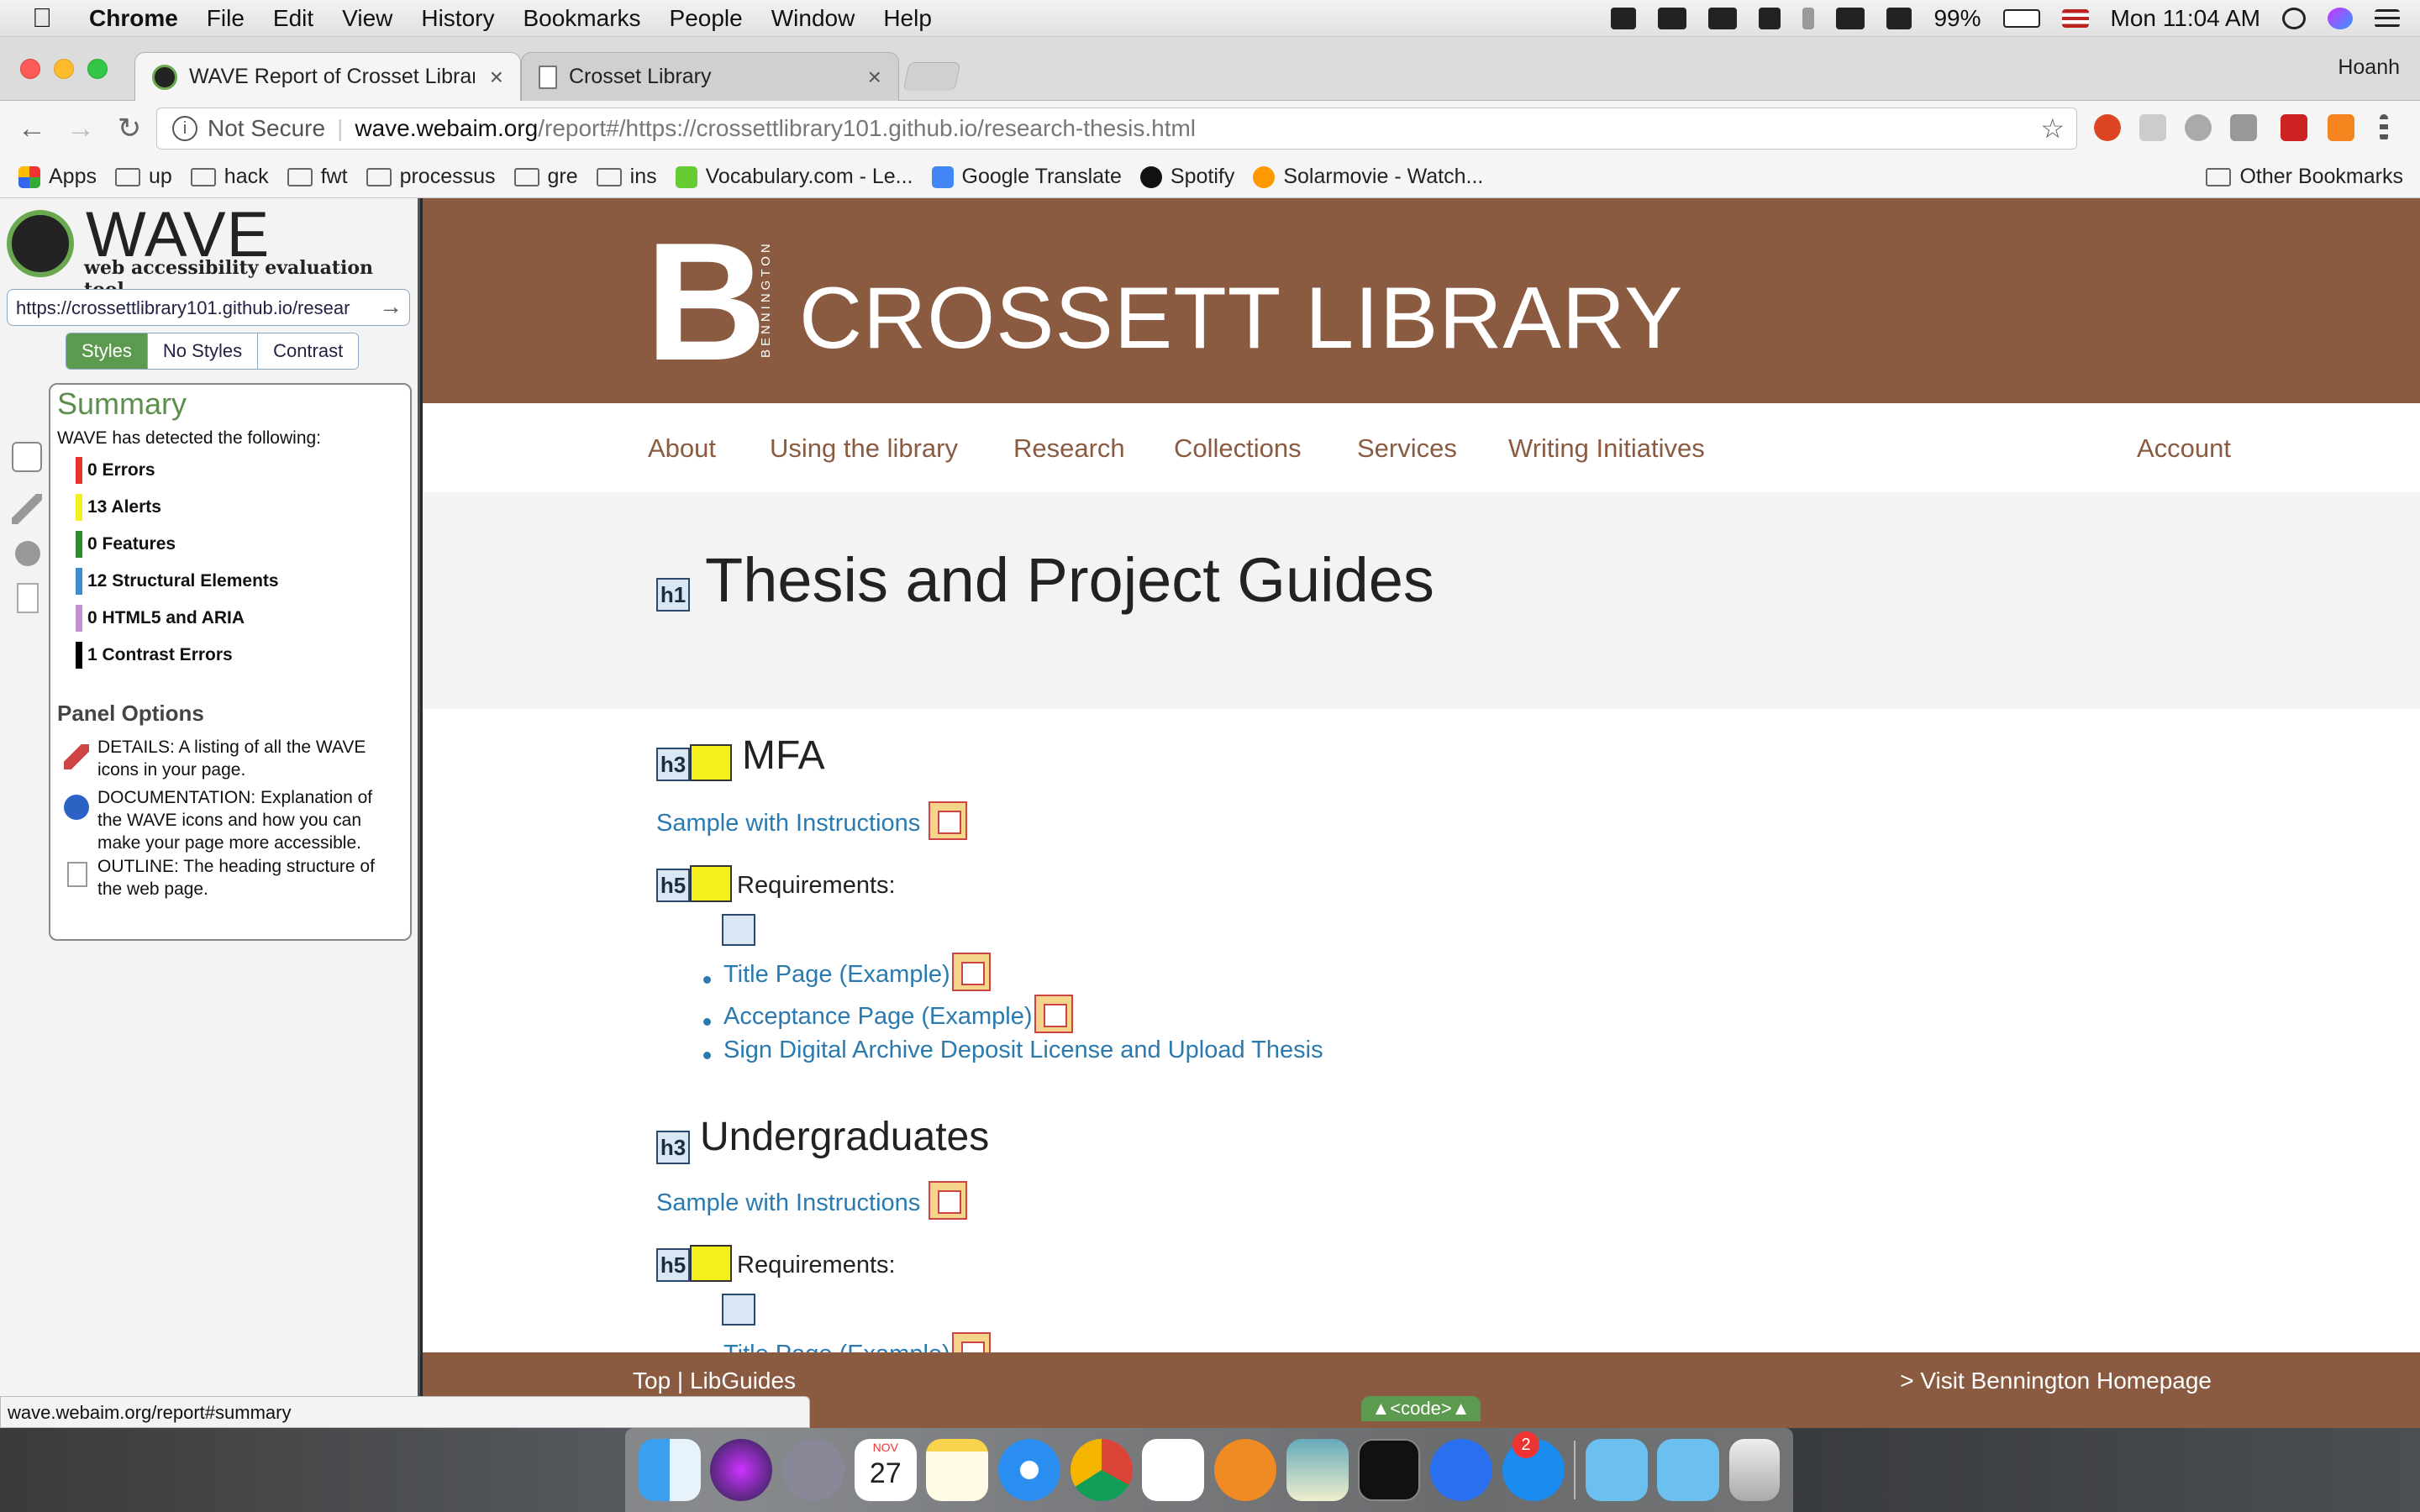  Describe the element at coordinates (1244, 1470) in the screenshot. I see `ibooks-icon` at that location.